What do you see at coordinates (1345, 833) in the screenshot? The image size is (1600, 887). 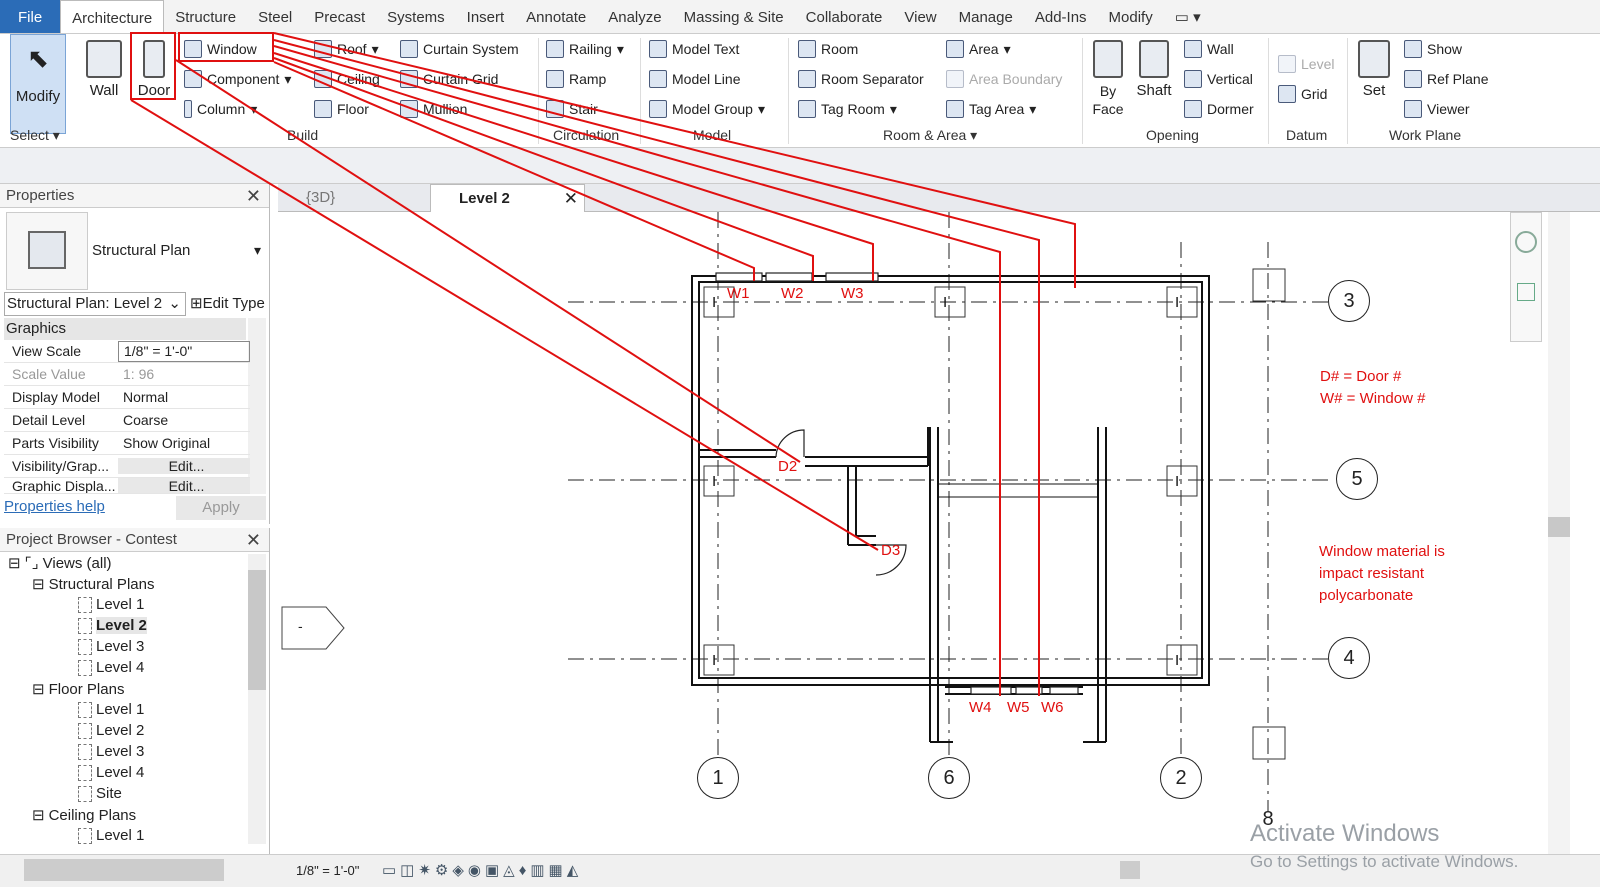 I see `activation-watermark-title: Activate Windows` at bounding box center [1345, 833].